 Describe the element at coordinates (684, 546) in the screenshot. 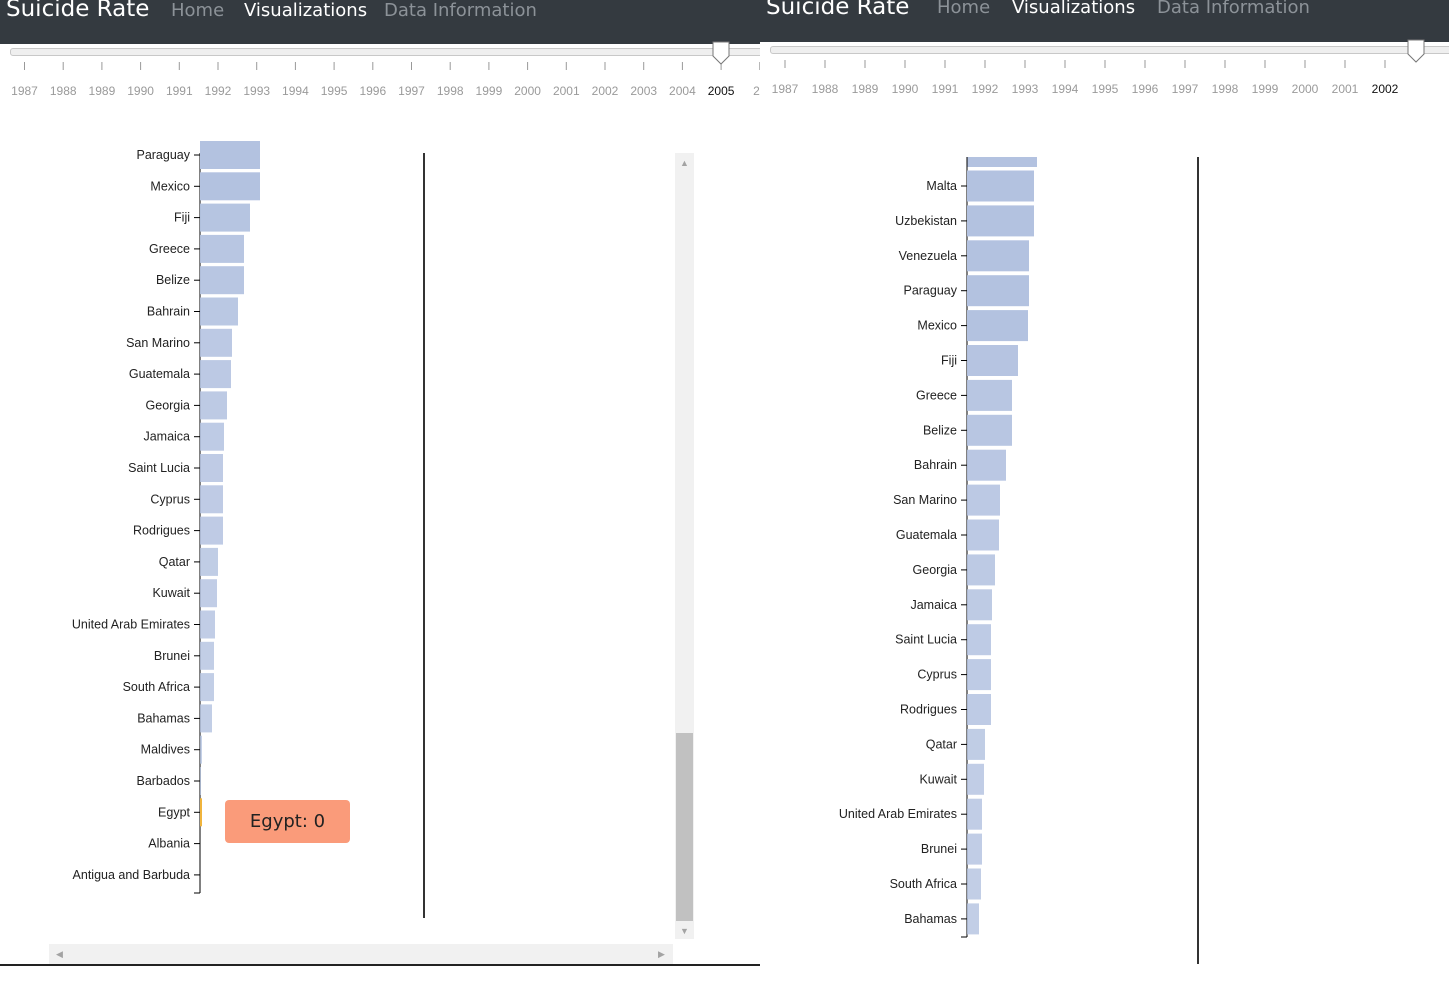

I see `vertical-scrollbar: ▲ ▼` at that location.